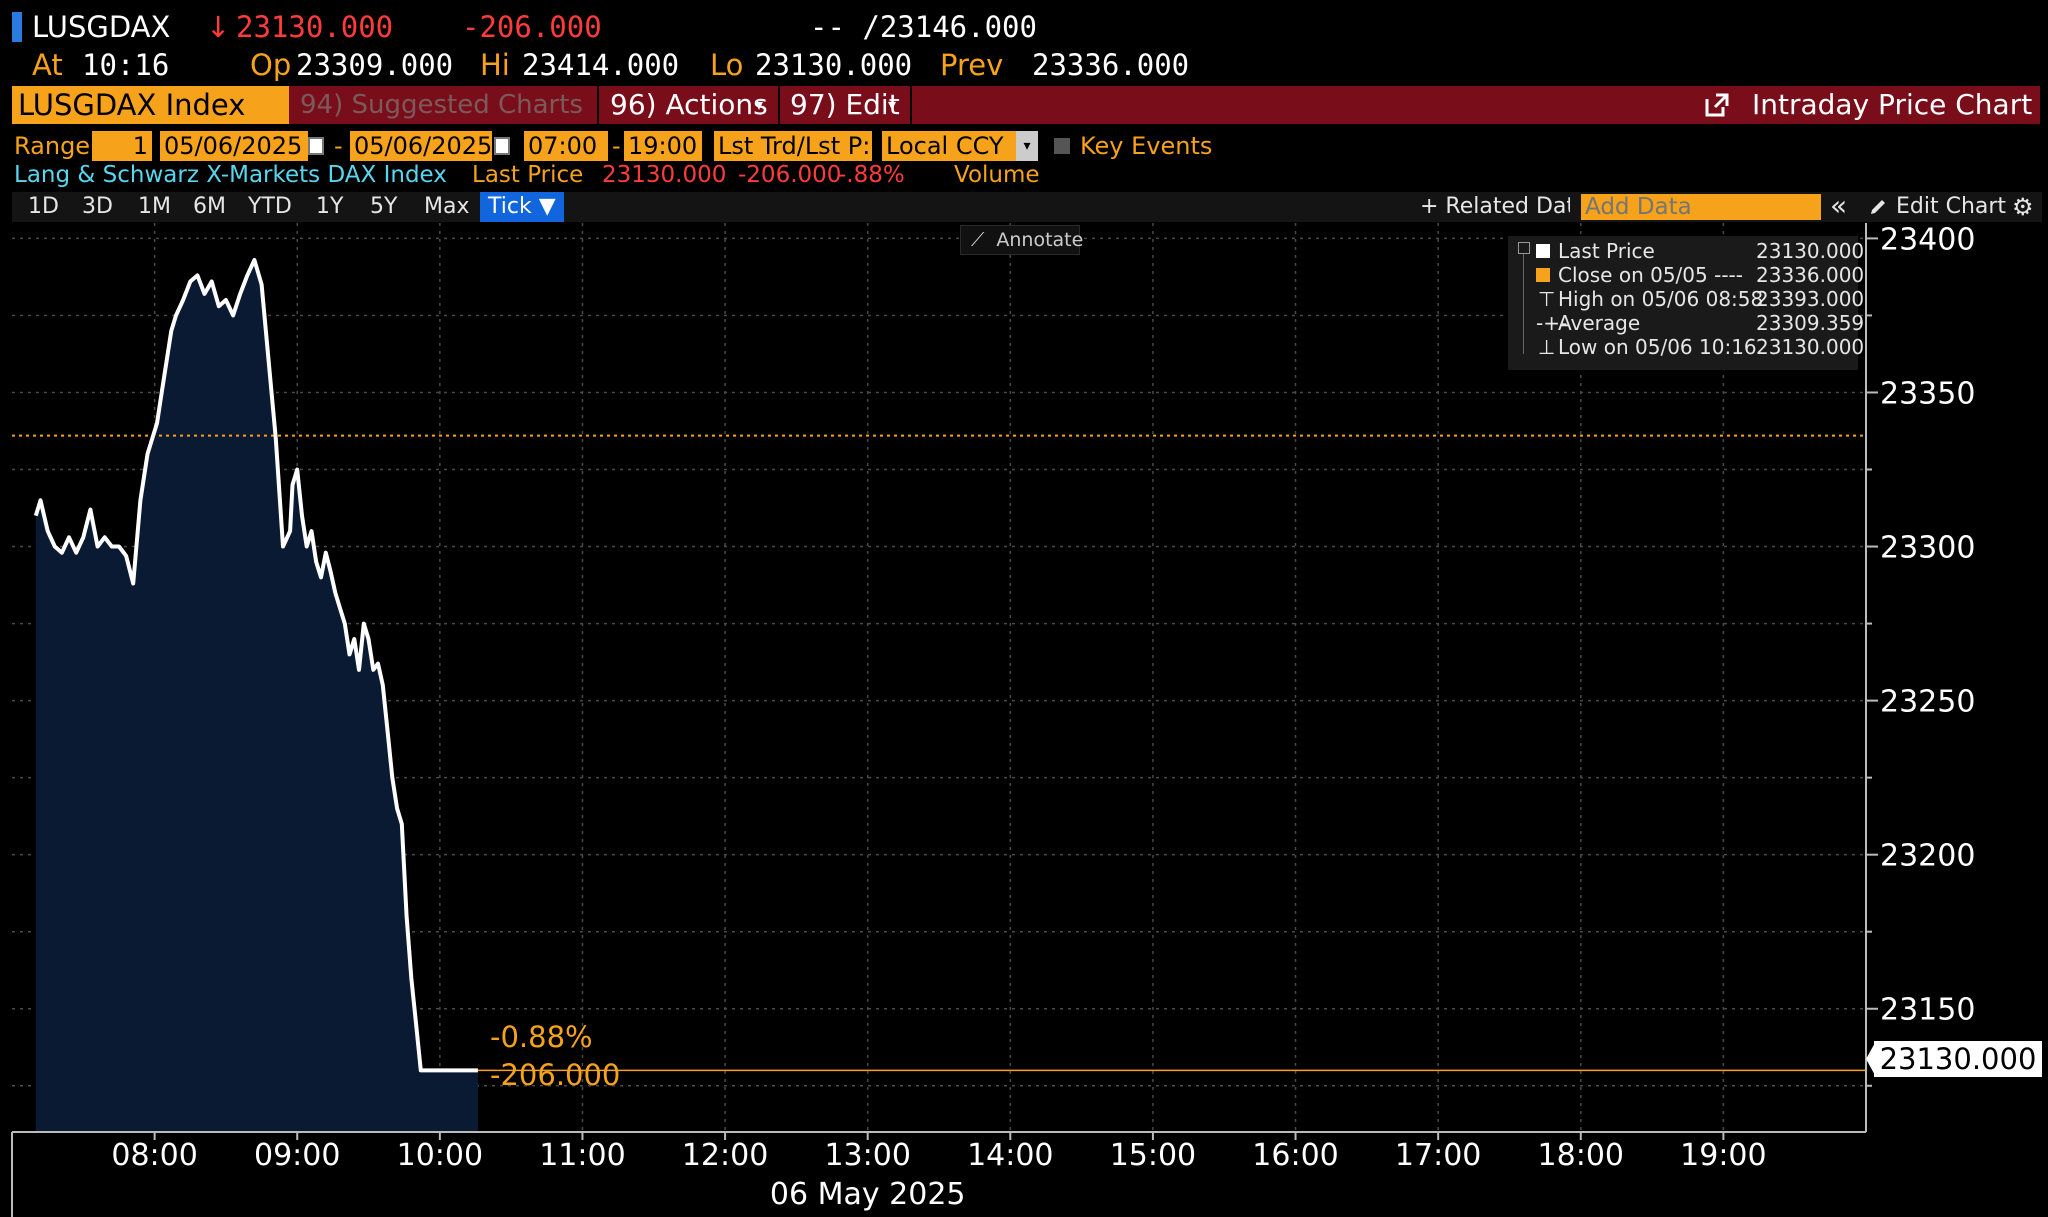 Image resolution: width=2048 pixels, height=1217 pixels. Describe the element at coordinates (790, 175) in the screenshot. I see `change-value: -206.000` at that location.